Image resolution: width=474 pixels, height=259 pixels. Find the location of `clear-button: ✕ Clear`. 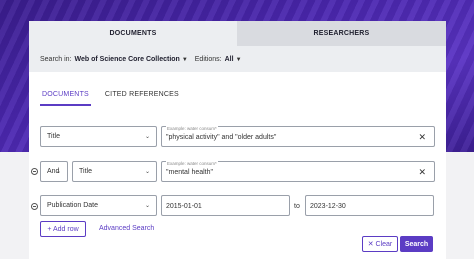

clear-button: ✕ Clear is located at coordinates (380, 244).